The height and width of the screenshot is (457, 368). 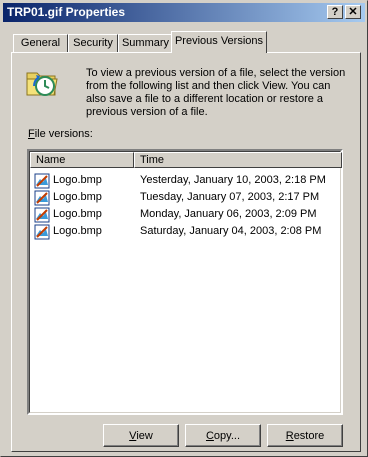 What do you see at coordinates (209, 435) in the screenshot?
I see `copy-accel: C` at bounding box center [209, 435].